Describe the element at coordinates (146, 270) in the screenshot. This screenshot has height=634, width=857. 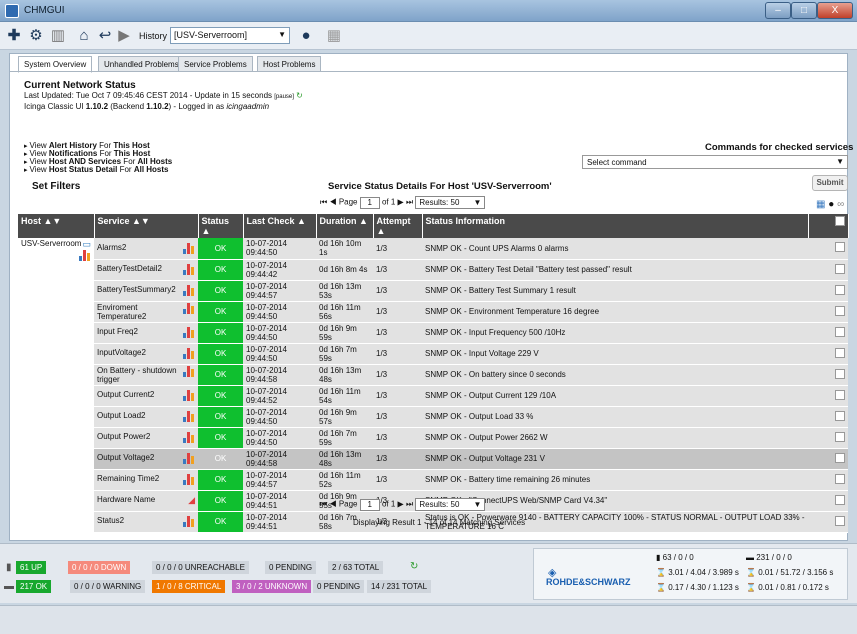
I see `service-name: BatteryTestDetail2` at that location.